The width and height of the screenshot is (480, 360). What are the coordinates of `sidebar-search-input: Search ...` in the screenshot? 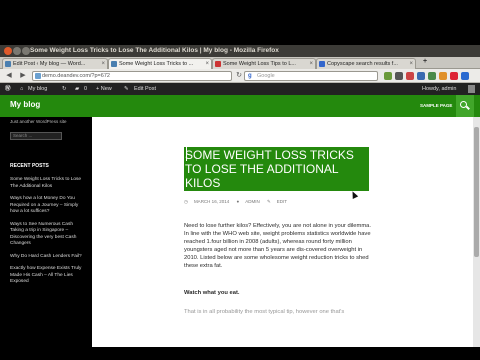 It's located at (36, 136).